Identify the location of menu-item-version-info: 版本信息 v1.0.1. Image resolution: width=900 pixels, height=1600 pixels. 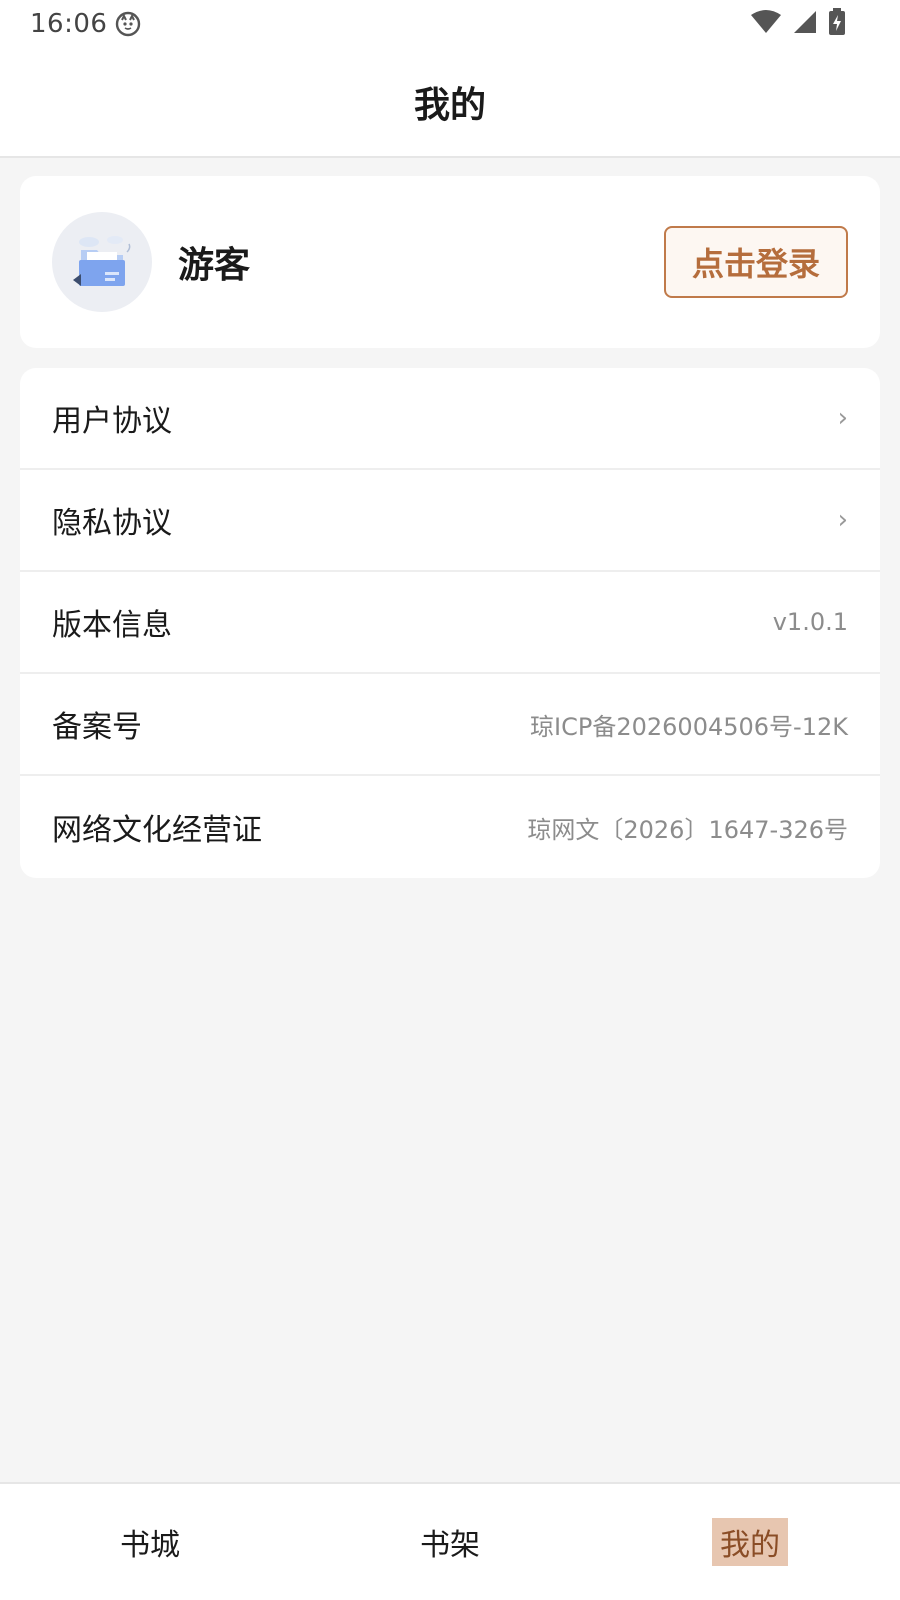
(450, 623).